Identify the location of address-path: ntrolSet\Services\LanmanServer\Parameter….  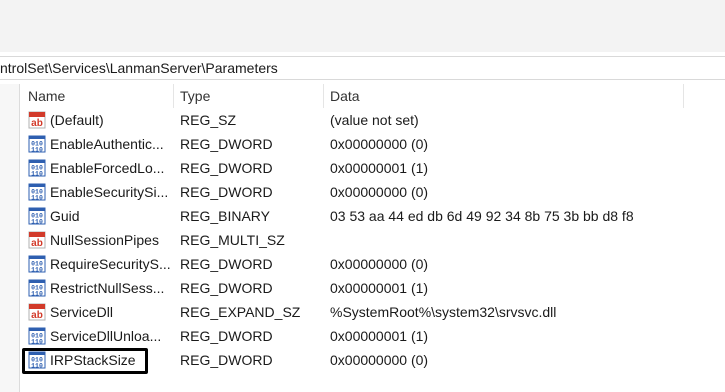
(139, 68).